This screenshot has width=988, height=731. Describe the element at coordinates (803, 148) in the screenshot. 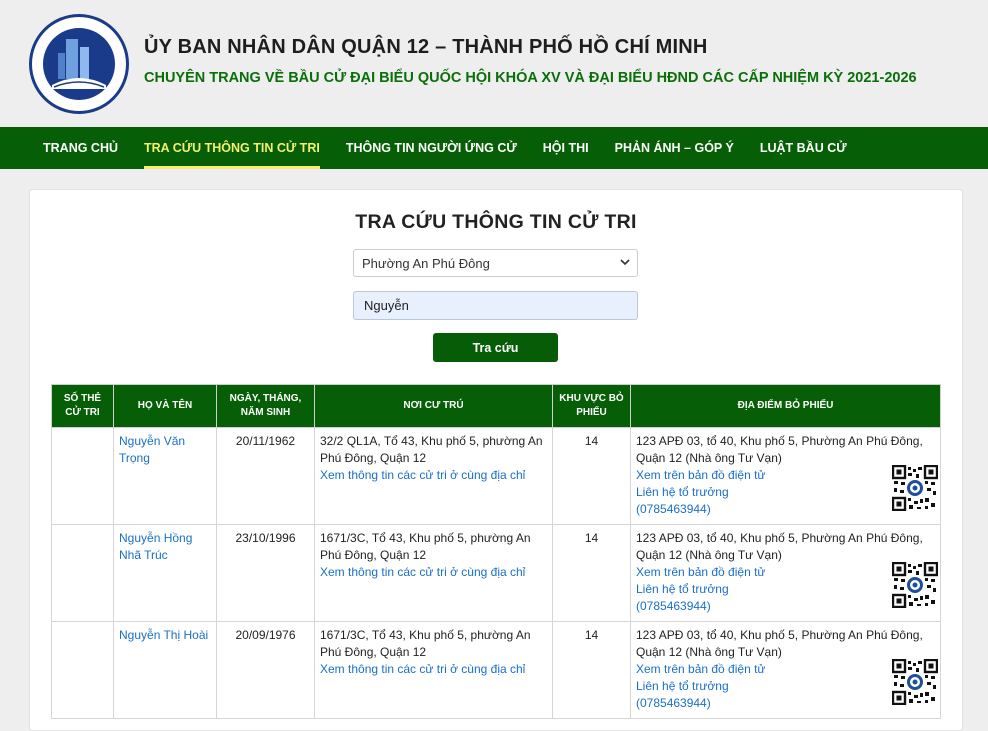

I see `nav-item-election-law: LUẬT BẦU CỬ` at that location.